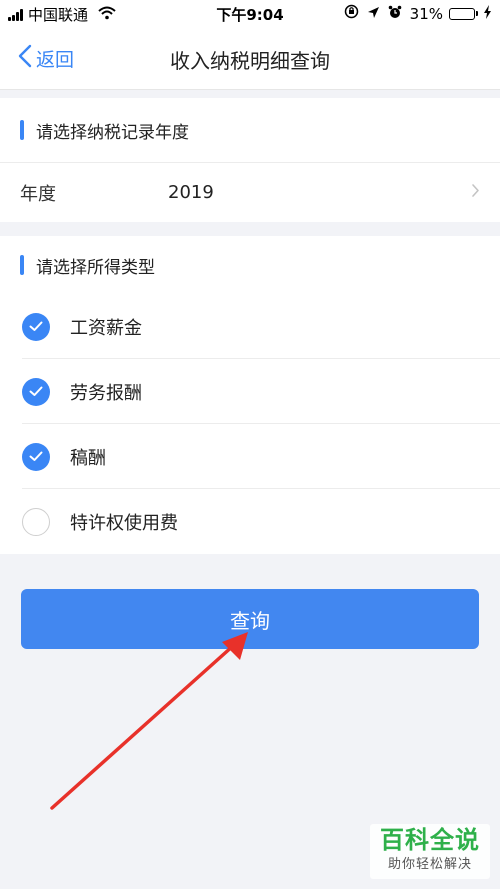 The width and height of the screenshot is (500, 889). I want to click on battery-icon, so click(463, 13).